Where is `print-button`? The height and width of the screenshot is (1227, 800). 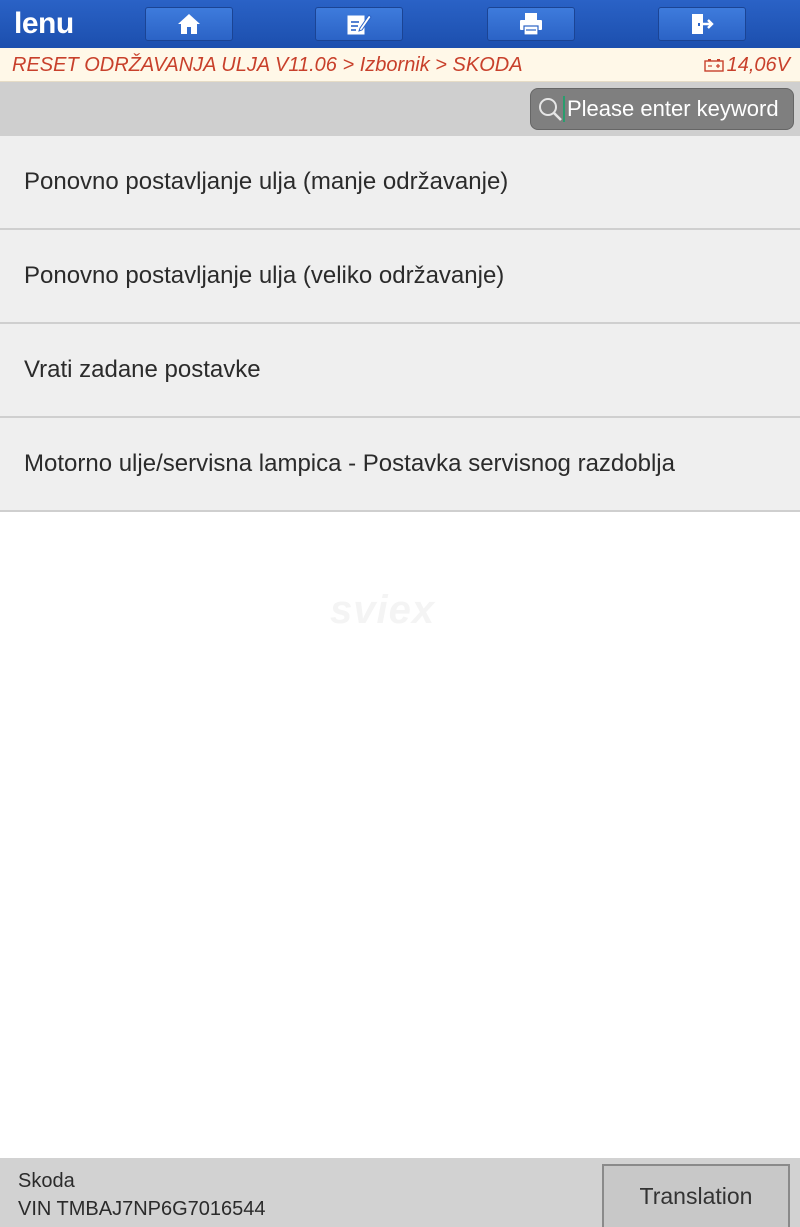 print-button is located at coordinates (531, 24).